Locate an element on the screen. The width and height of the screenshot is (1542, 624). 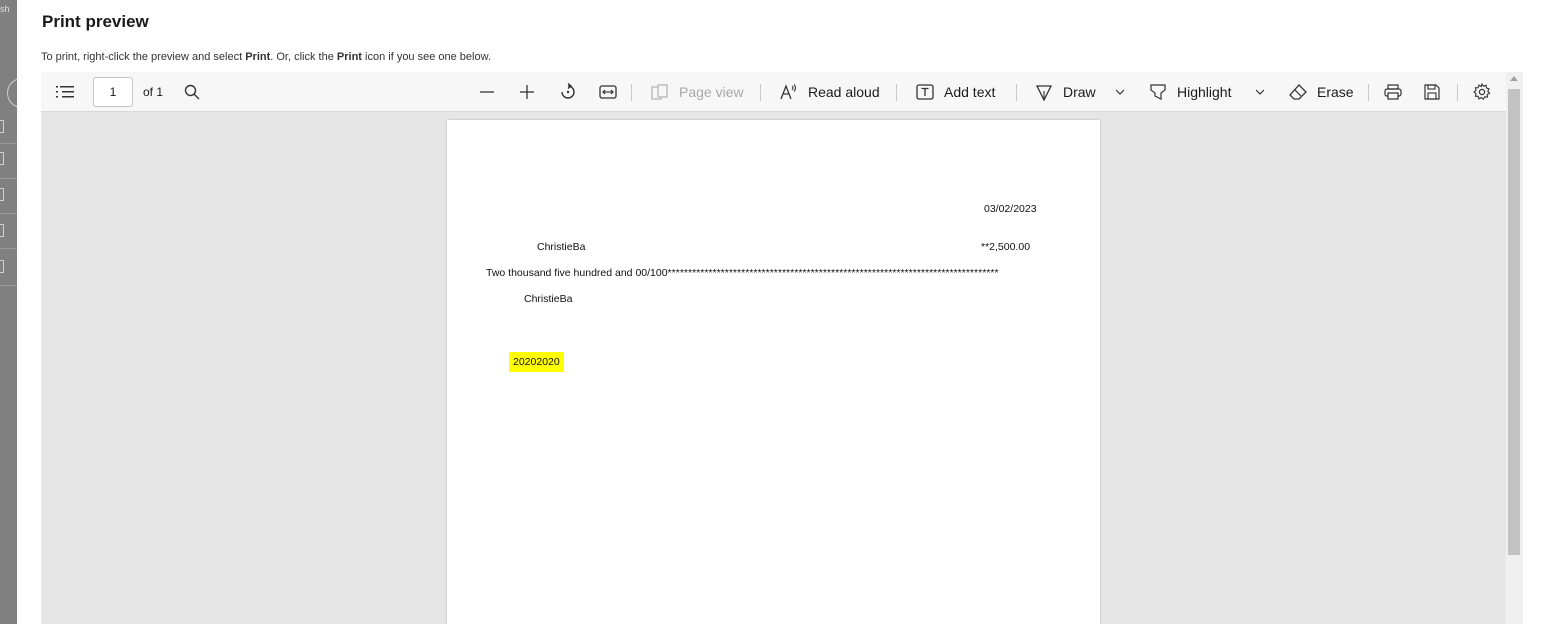
contents-button is located at coordinates (65, 92).